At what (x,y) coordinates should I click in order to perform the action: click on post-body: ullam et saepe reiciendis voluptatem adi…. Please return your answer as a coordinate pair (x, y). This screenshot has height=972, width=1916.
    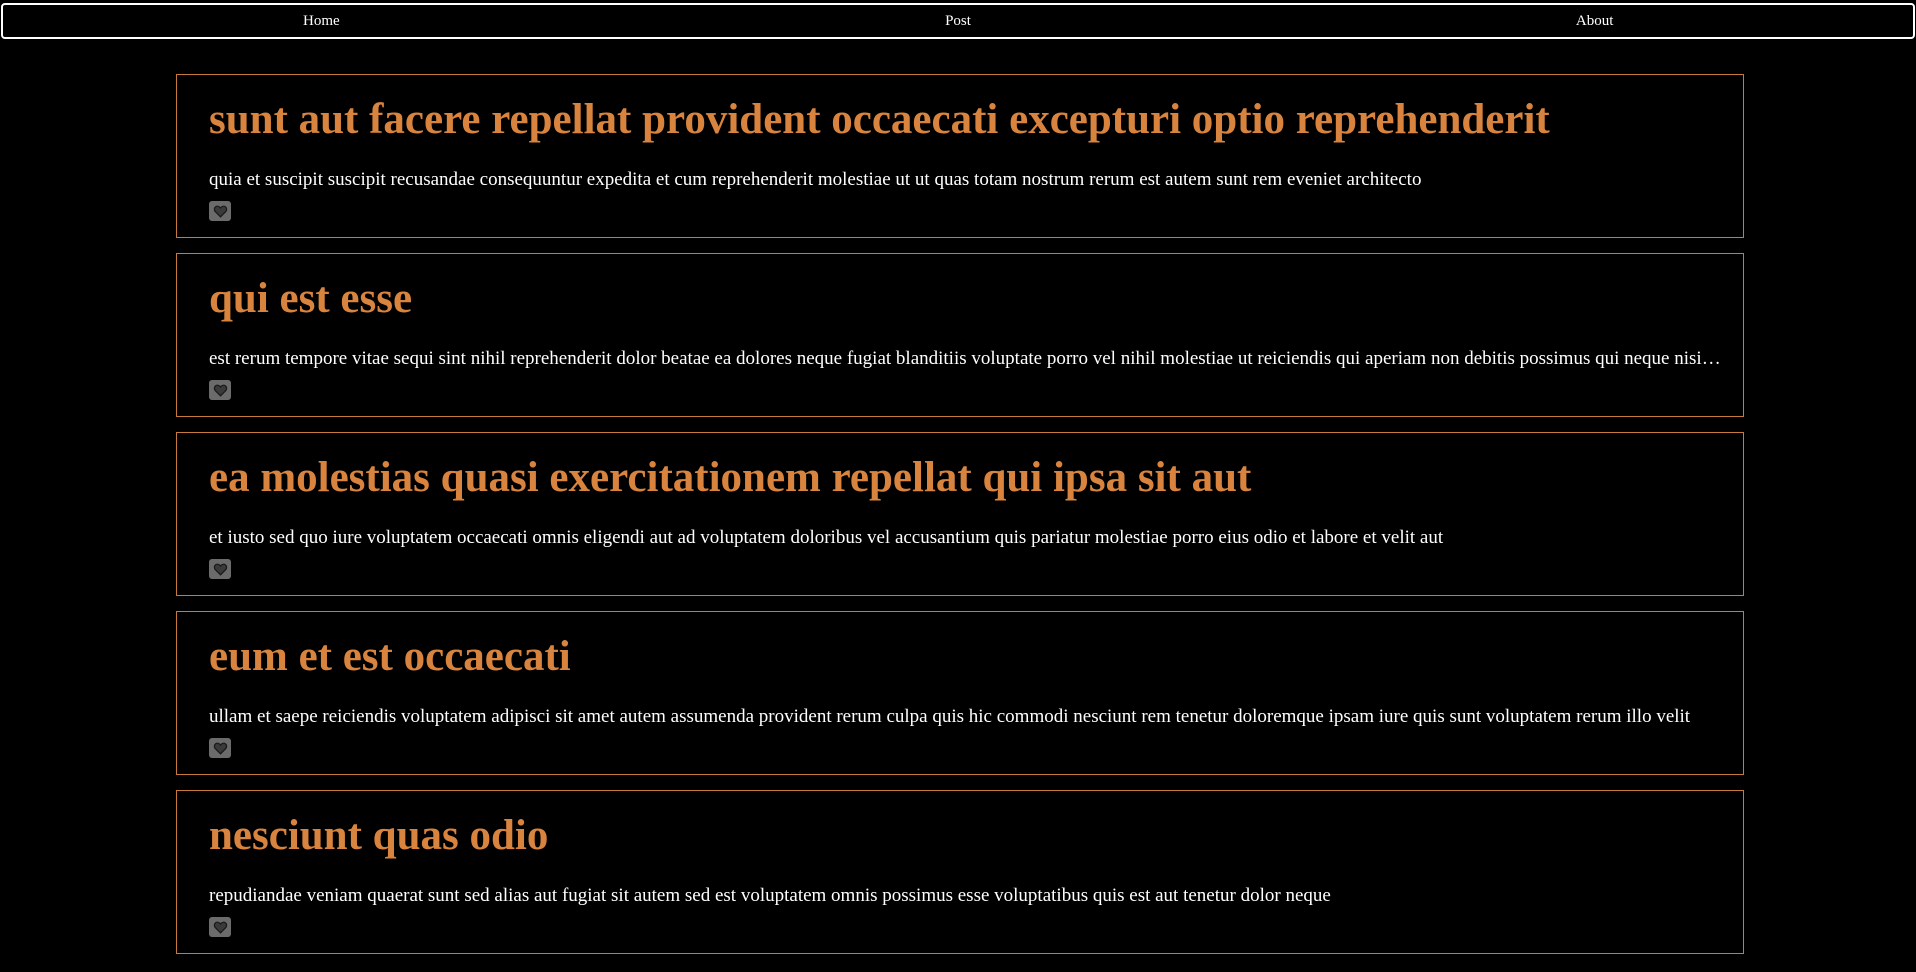
    Looking at the image, I should click on (950, 716).